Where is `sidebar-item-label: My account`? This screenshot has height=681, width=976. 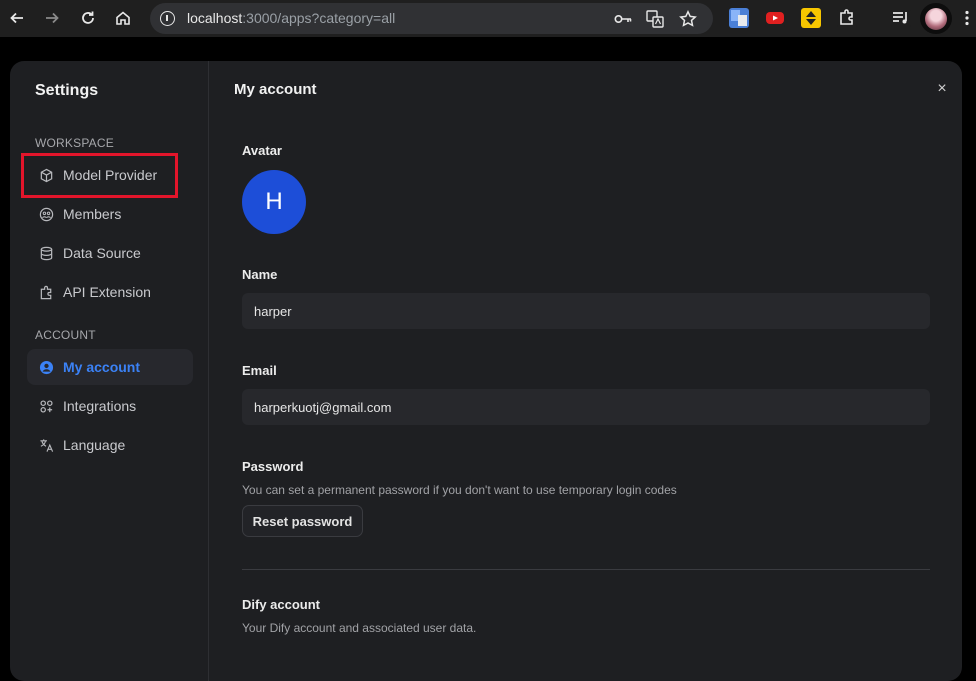
sidebar-item-label: My account is located at coordinates (102, 367).